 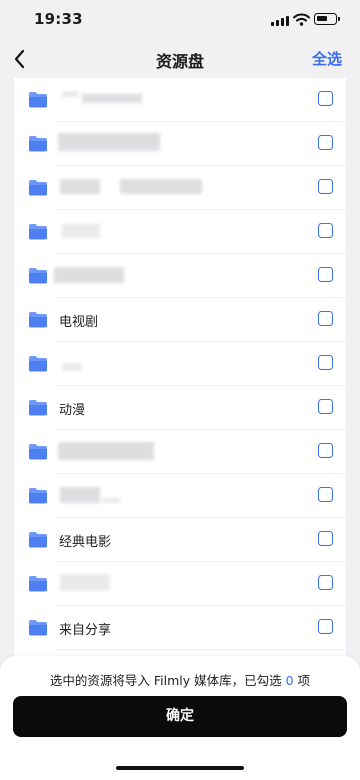 I want to click on import-summary: 选中的资源将导入 Filmly 媒体库，已勾选 0 项, so click(x=180, y=679).